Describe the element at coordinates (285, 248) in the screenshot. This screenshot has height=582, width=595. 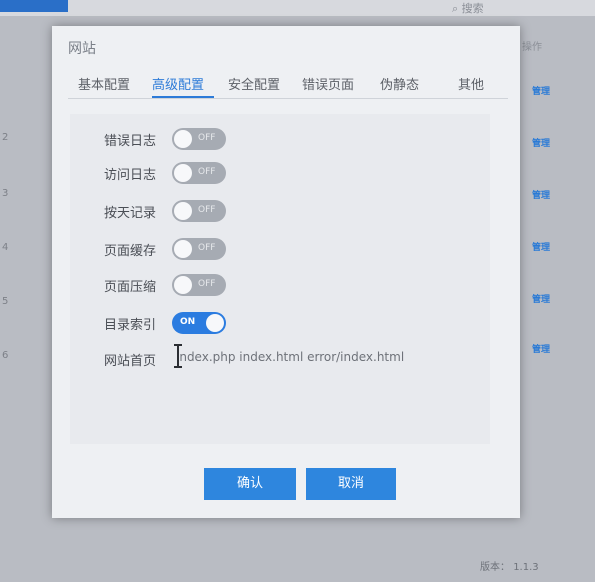
I see `field-page-cache: 页面缓存 OFF` at that location.